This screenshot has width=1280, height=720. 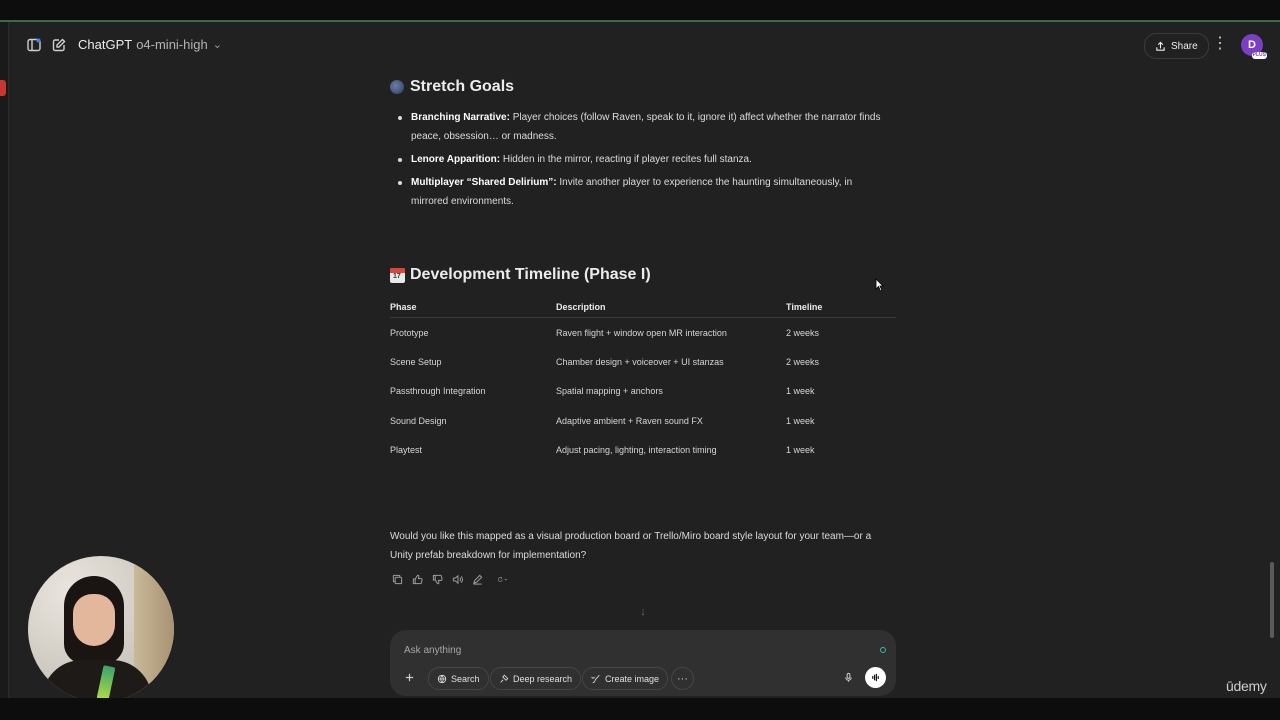 What do you see at coordinates (682, 678) in the screenshot?
I see `more-tools-icon: ···` at bounding box center [682, 678].